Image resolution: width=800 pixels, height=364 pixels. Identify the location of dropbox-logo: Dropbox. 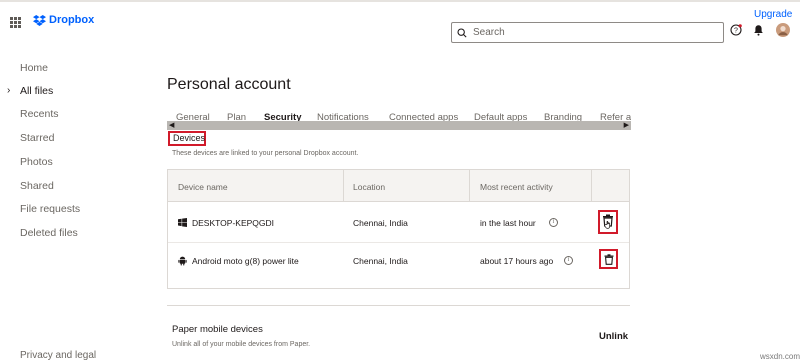
(63, 20).